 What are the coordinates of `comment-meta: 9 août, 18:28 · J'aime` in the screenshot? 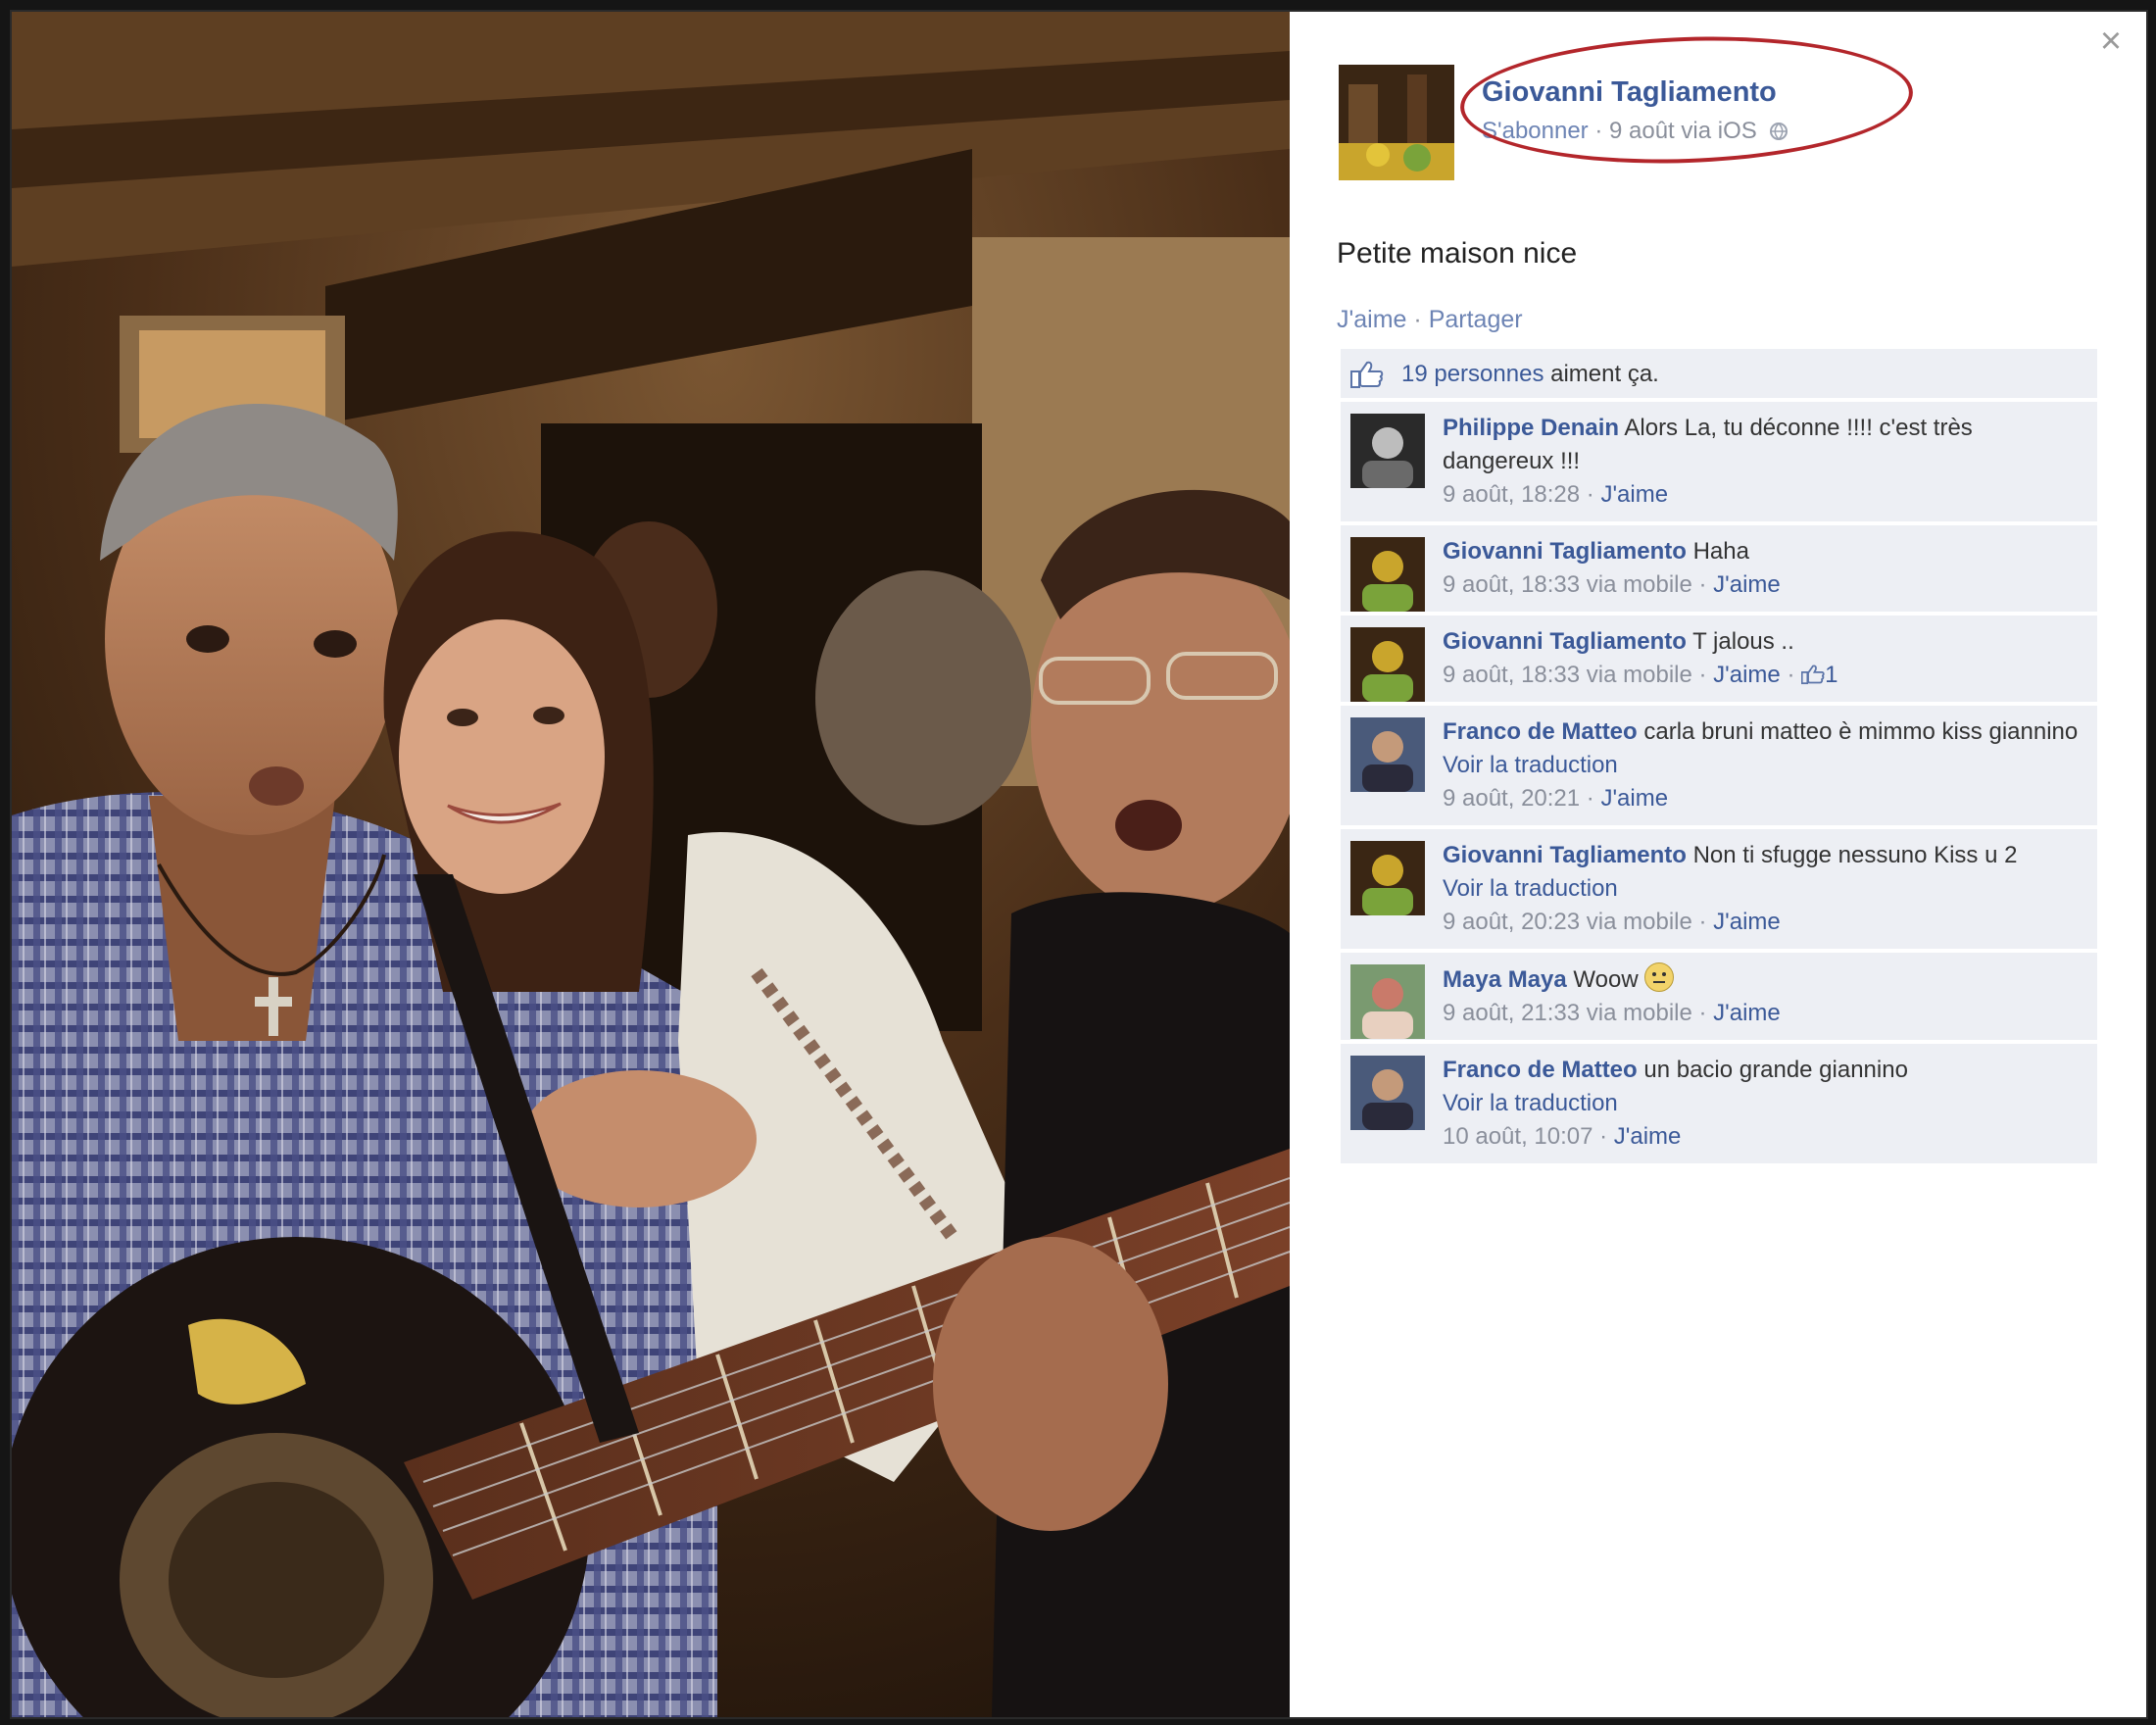 It's located at (1764, 495).